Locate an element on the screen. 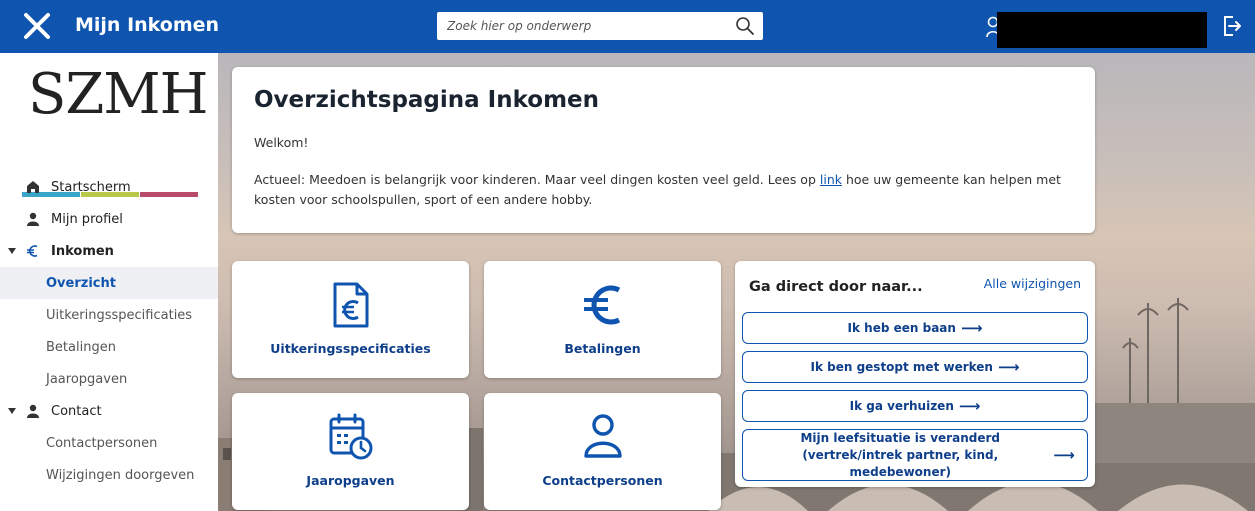 Image resolution: width=1255 pixels, height=511 pixels. tile-jaaropgaven: Jaaropgaven is located at coordinates (350, 451).